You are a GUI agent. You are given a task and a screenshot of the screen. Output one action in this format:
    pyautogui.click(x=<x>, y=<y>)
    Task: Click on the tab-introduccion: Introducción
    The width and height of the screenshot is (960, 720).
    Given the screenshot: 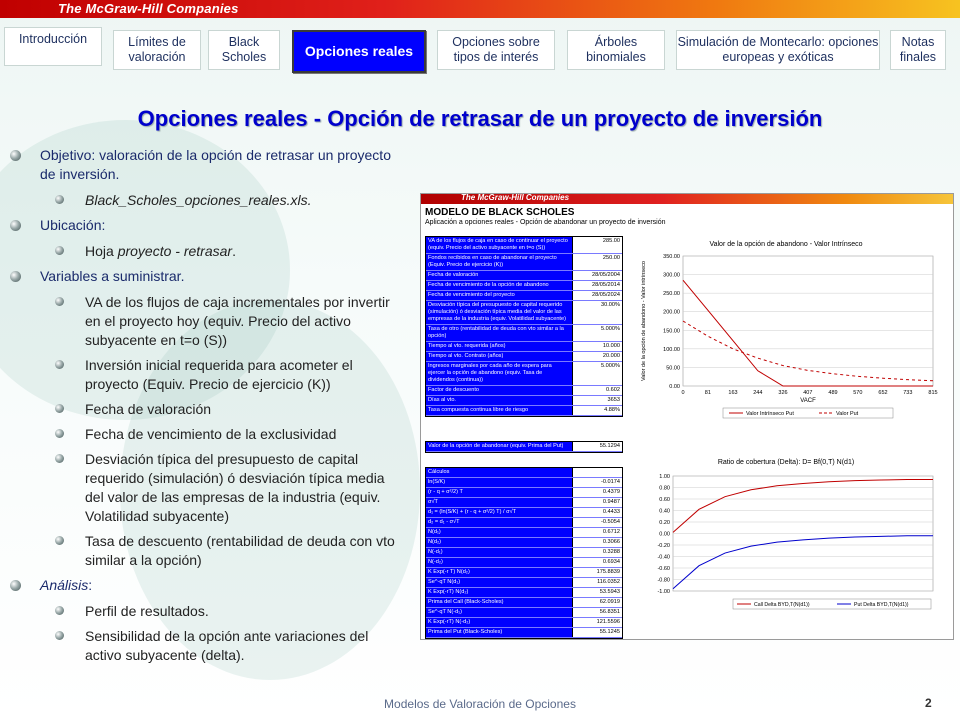 What is the action you would take?
    pyautogui.click(x=53, y=46)
    